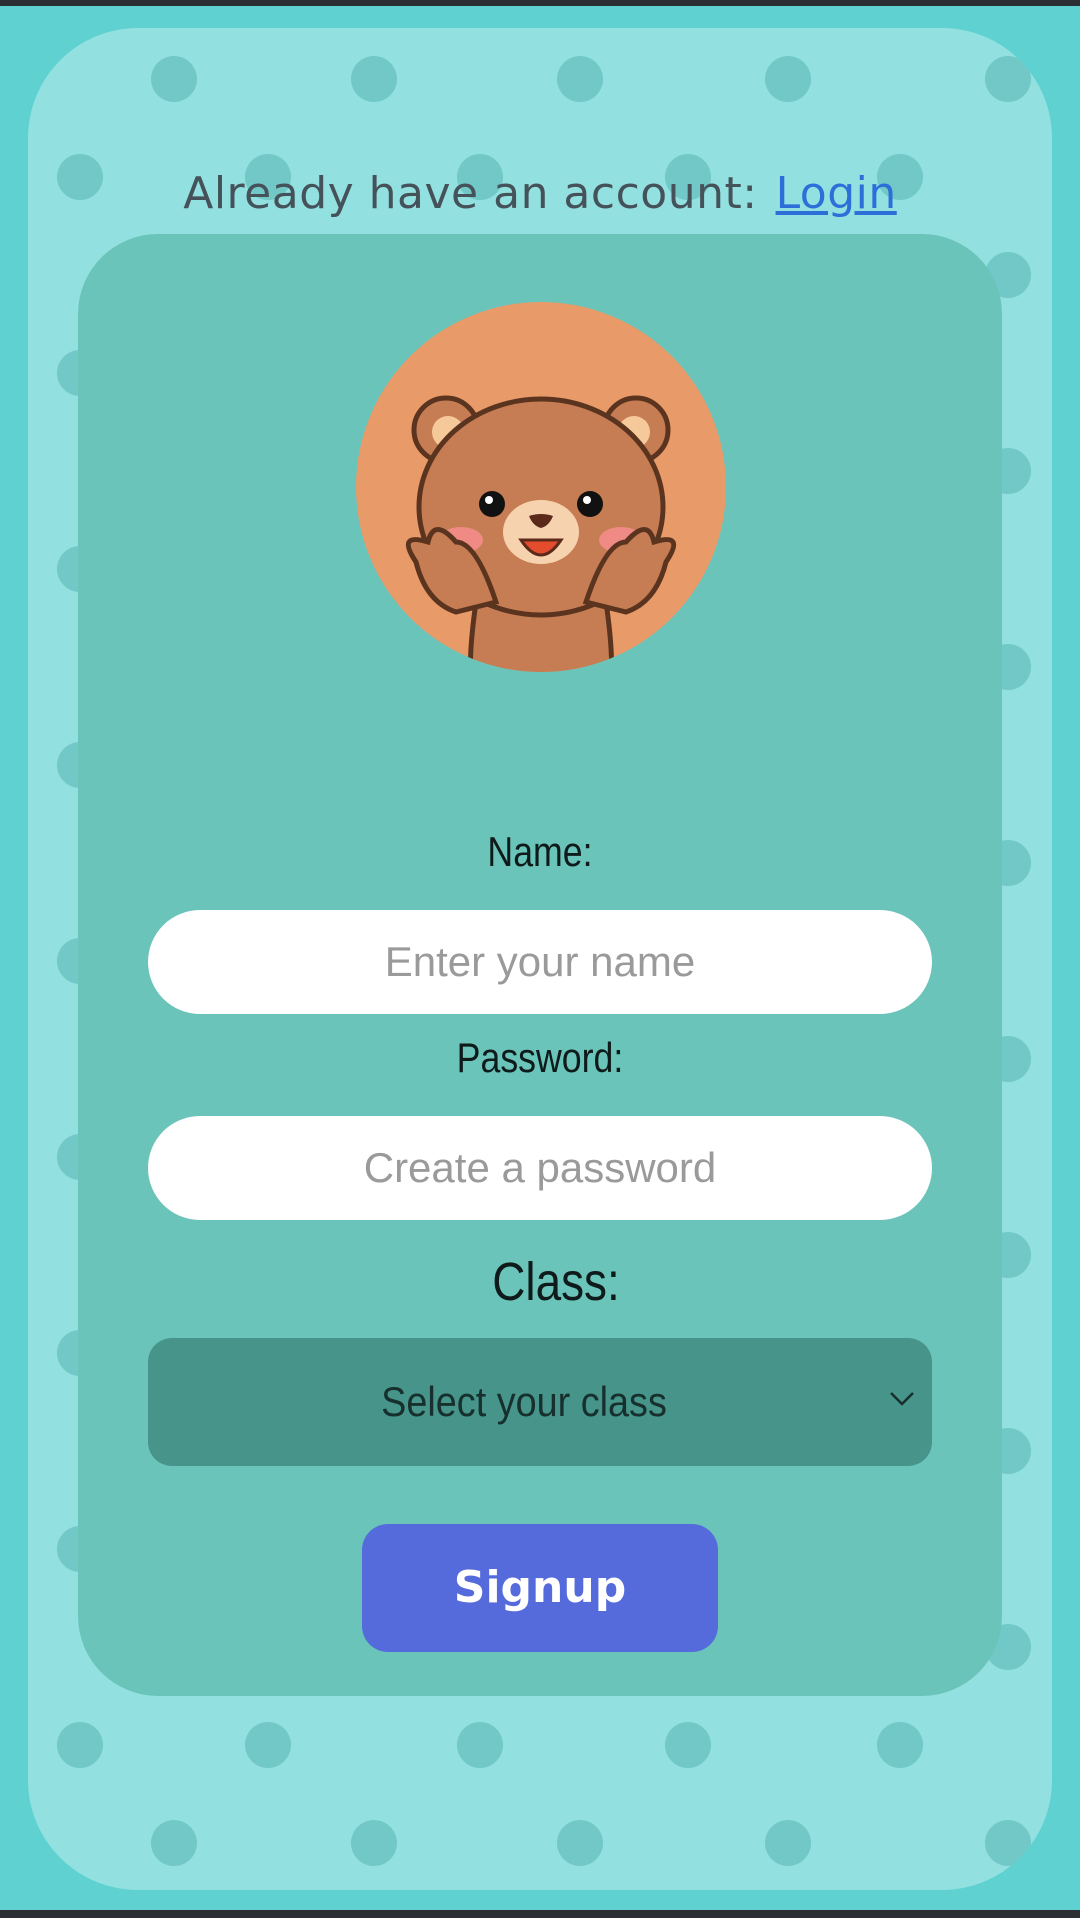 This screenshot has height=1918, width=1080. I want to click on class-select: Select your class, so click(540, 1402).